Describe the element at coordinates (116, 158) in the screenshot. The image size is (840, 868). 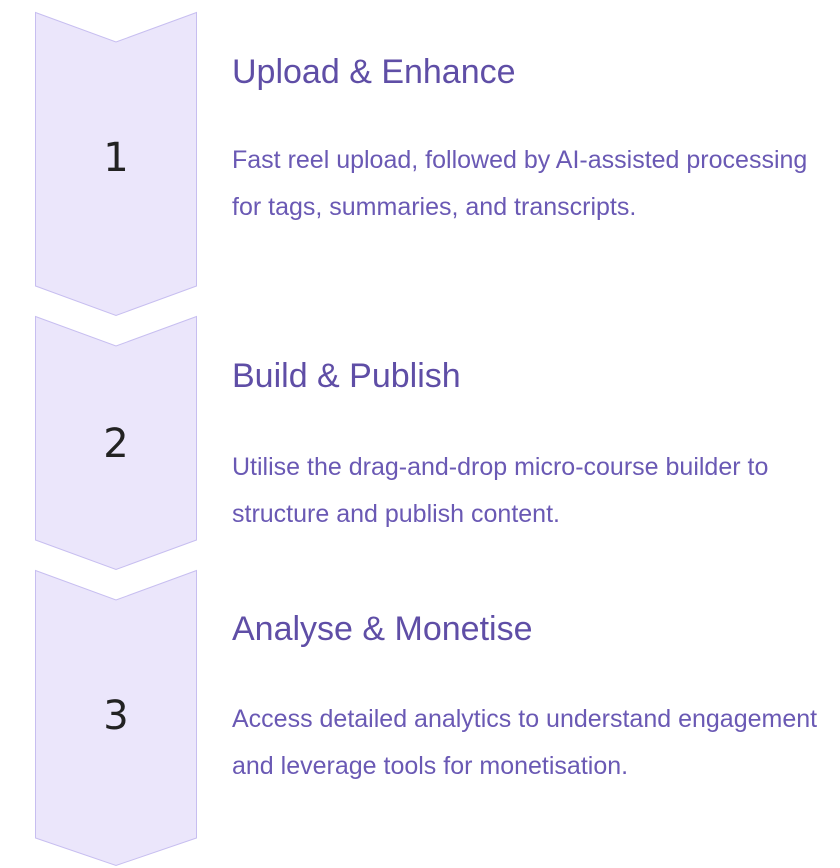
I see `step-1-number: 1` at that location.